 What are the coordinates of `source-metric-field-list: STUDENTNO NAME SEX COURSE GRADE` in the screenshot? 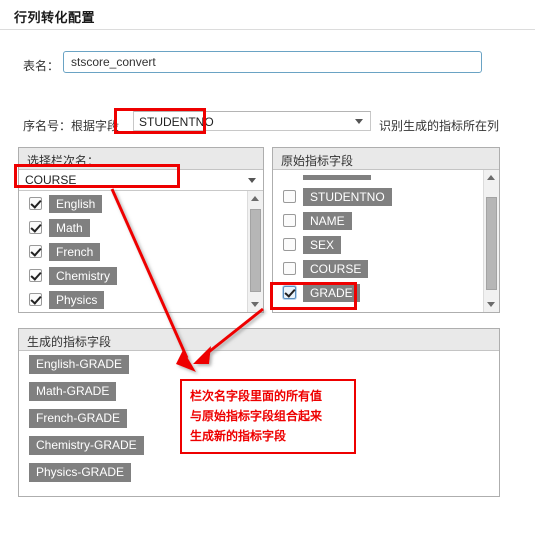 It's located at (378, 241).